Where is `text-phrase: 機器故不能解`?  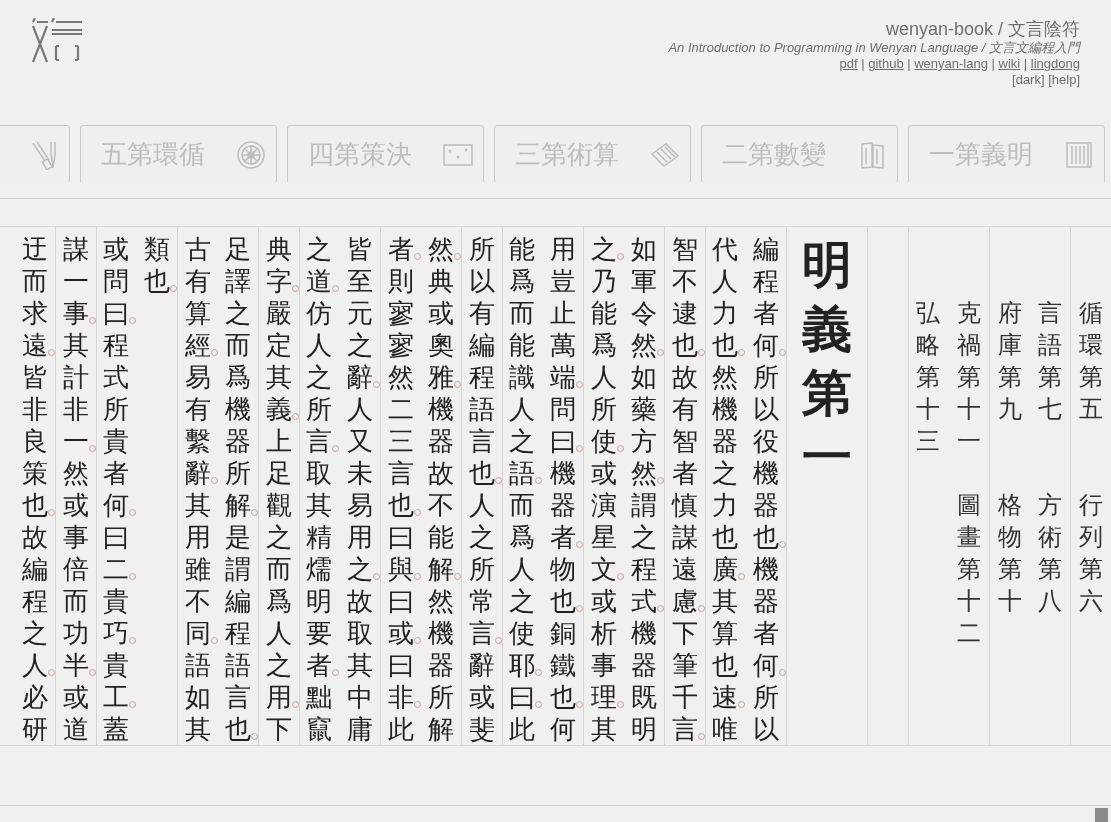 text-phrase: 機器故不能解 is located at coordinates (441, 489).